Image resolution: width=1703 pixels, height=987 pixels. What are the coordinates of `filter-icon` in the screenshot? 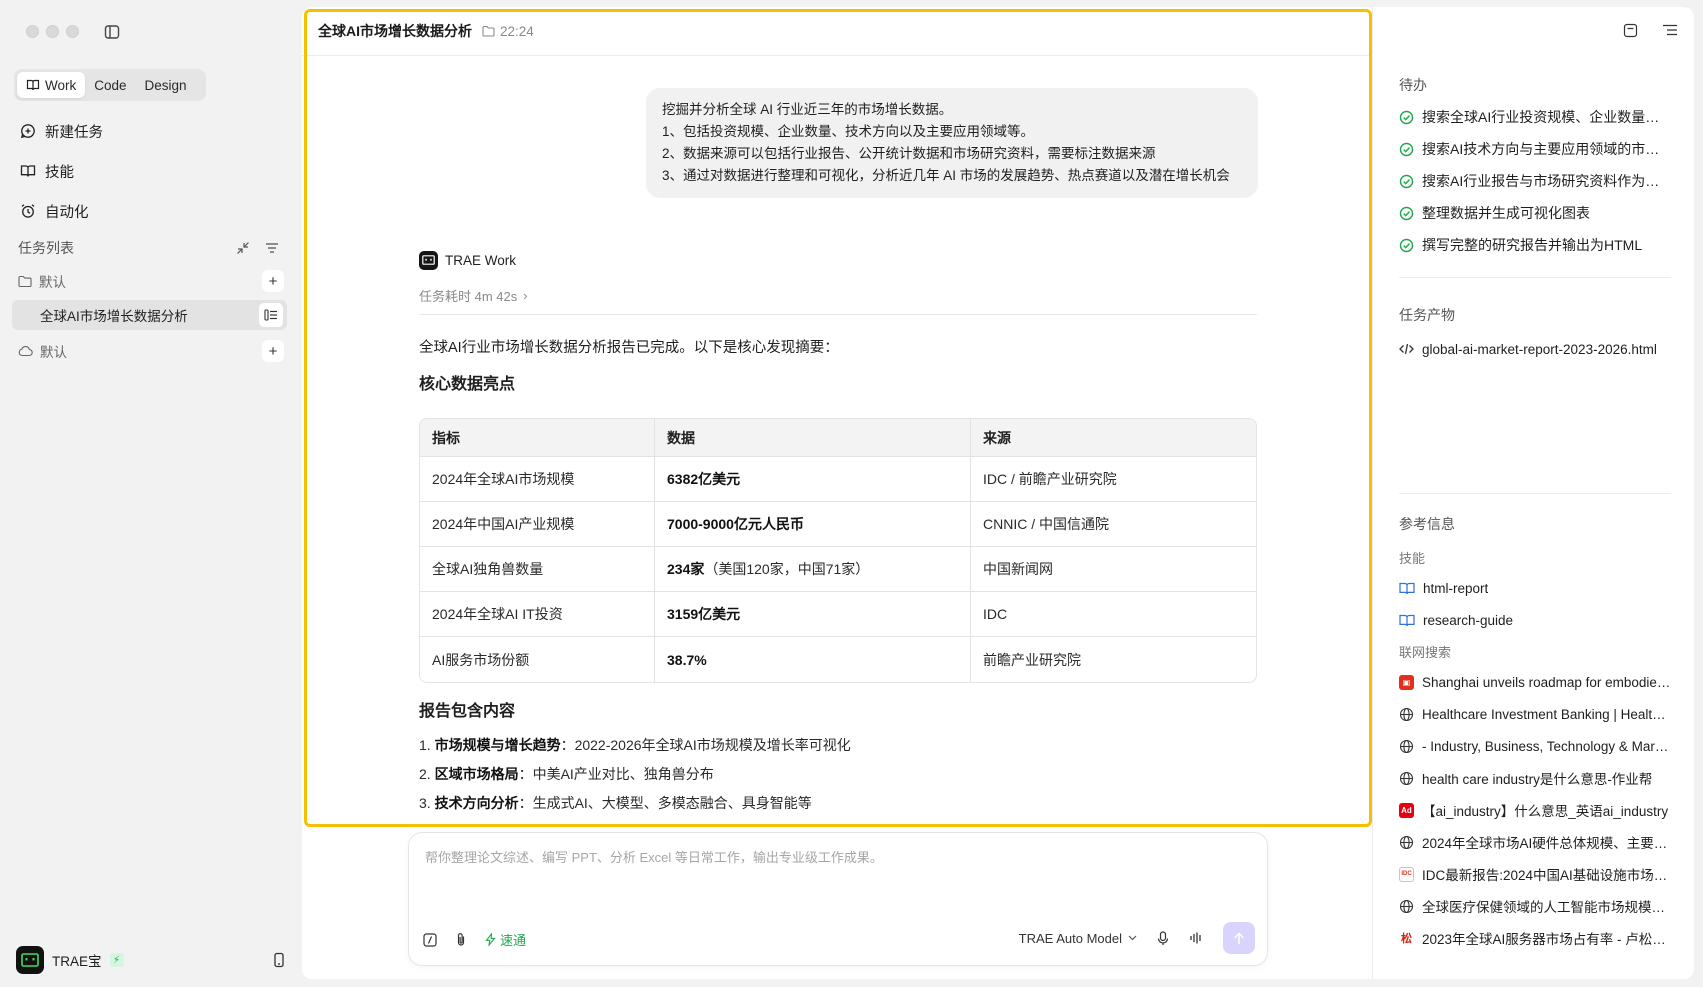 It's located at (272, 248).